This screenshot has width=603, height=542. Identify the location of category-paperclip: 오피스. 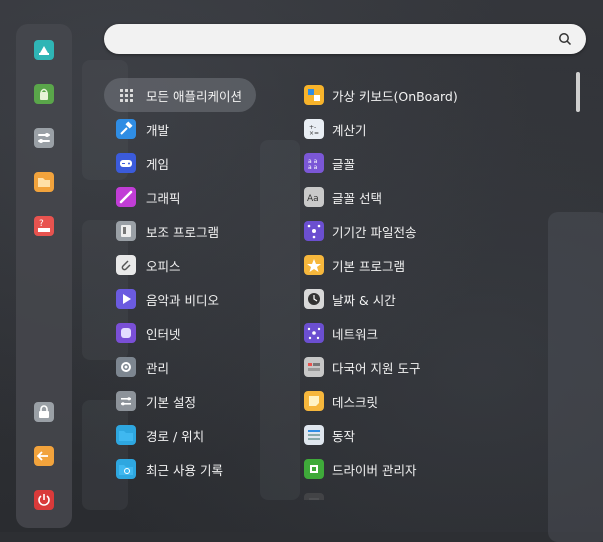
(180, 265).